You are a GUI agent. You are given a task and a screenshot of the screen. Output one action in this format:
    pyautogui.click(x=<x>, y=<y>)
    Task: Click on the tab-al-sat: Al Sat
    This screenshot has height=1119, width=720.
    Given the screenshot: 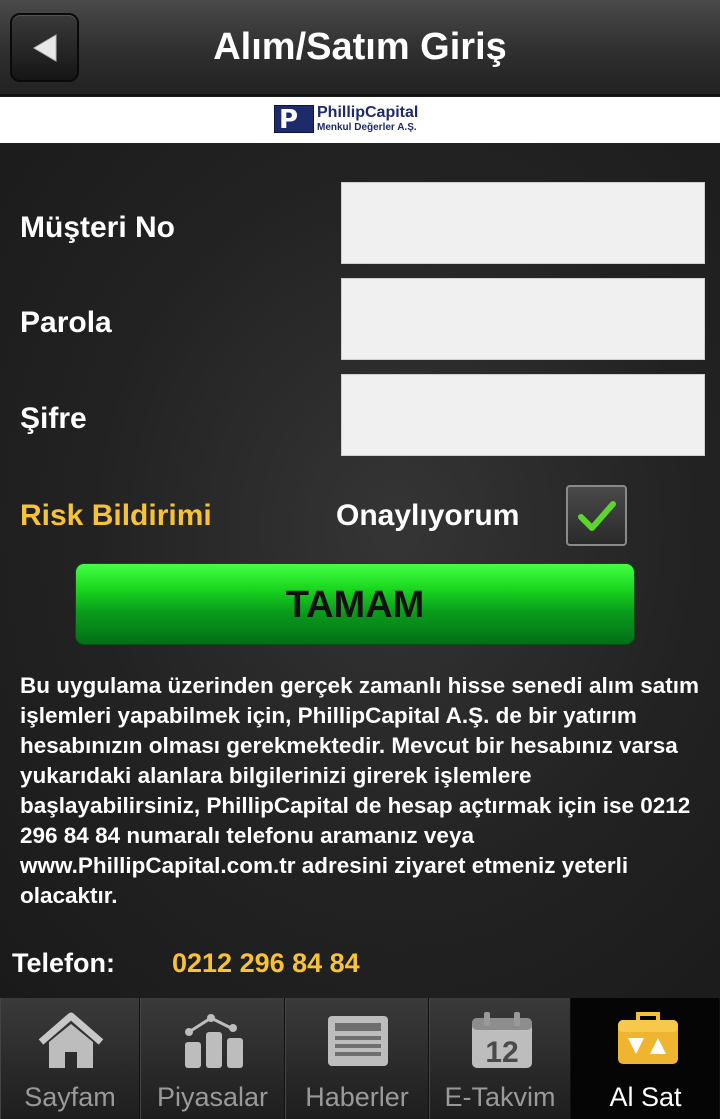 What is the action you would take?
    pyautogui.click(x=645, y=1058)
    